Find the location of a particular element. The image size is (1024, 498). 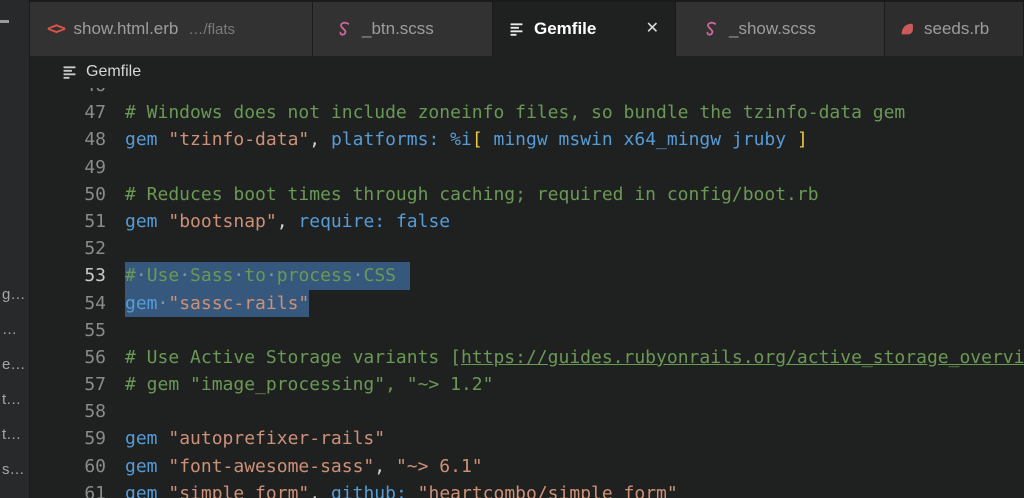

line-number: 60 is located at coordinates (68, 466).